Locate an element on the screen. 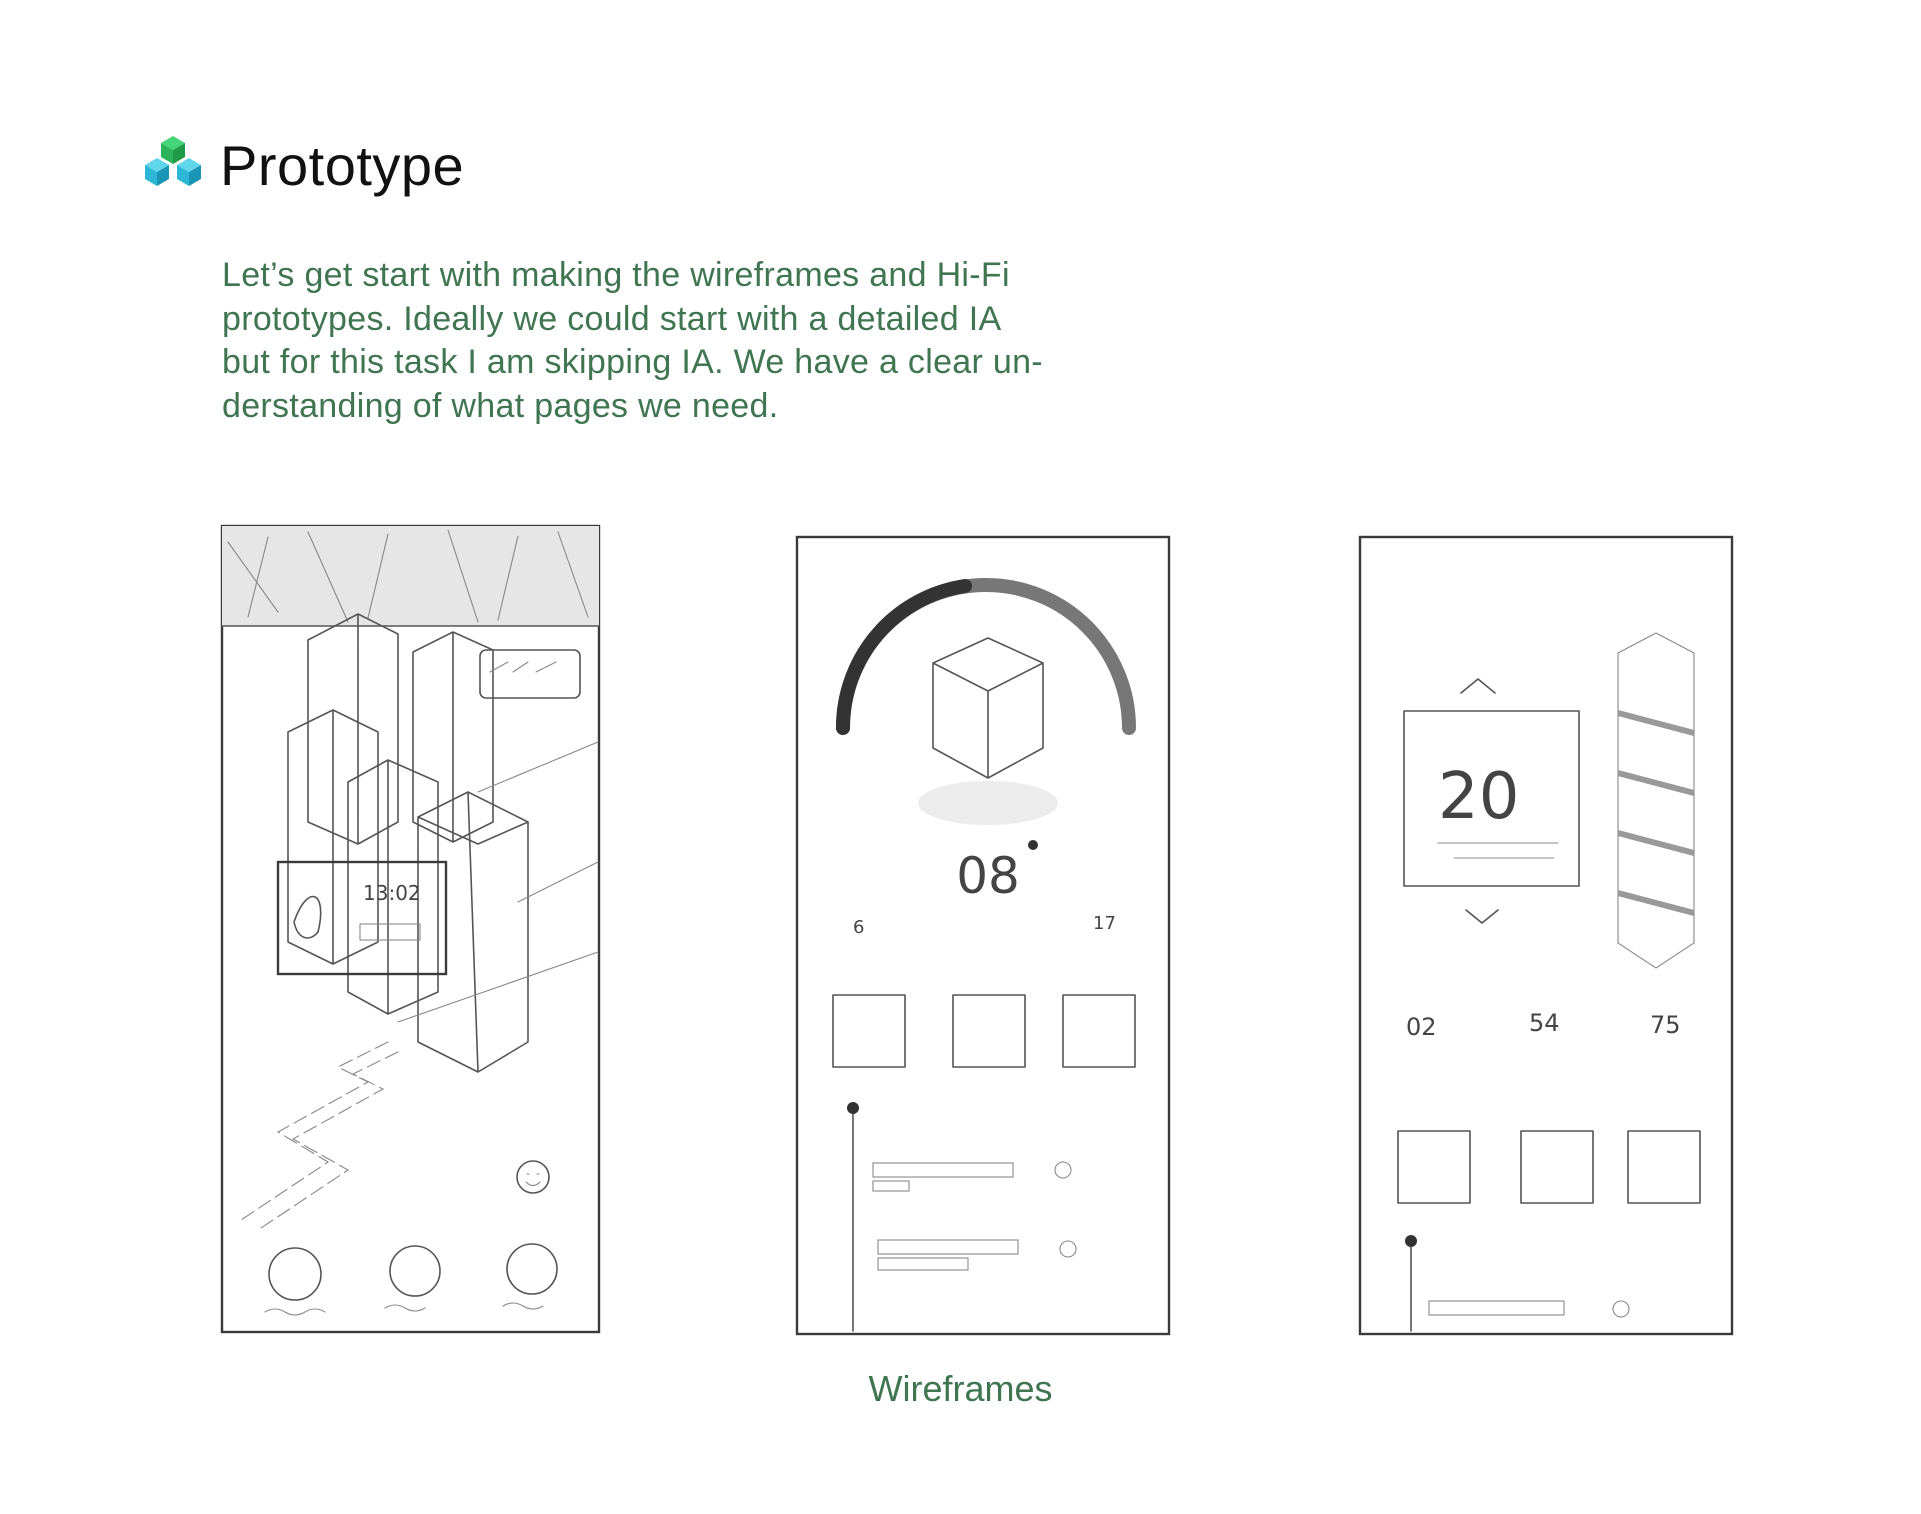 The image size is (1921, 1514). detail-sketch-drawing: 20 02 54 75 is located at coordinates (1546, 935).